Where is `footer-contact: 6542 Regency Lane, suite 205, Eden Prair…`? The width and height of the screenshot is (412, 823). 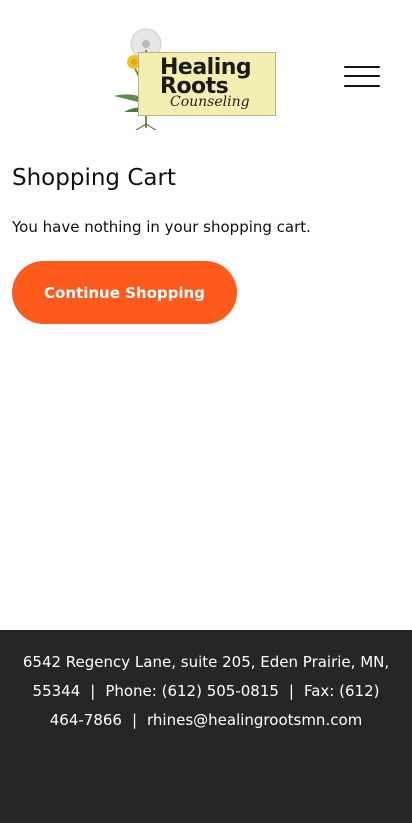
footer-contact: 6542 Regency Lane, suite 205, Eden Prair… is located at coordinates (206, 691).